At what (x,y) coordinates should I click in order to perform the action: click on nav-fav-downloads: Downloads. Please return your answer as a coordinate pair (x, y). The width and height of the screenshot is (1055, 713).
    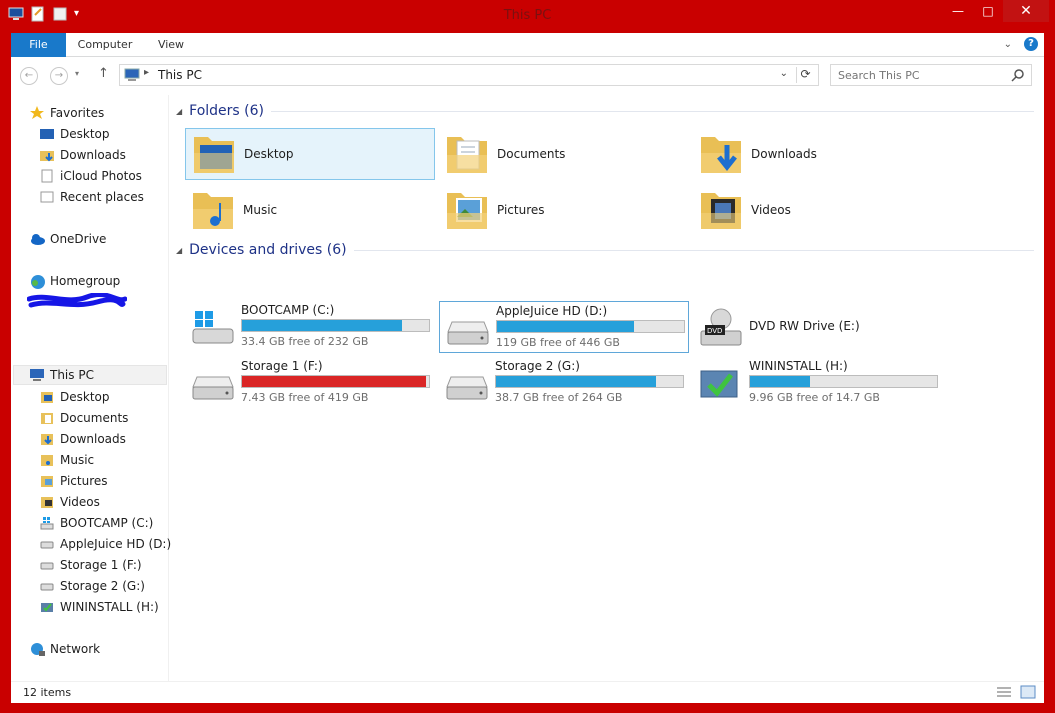
    Looking at the image, I should click on (83, 155).